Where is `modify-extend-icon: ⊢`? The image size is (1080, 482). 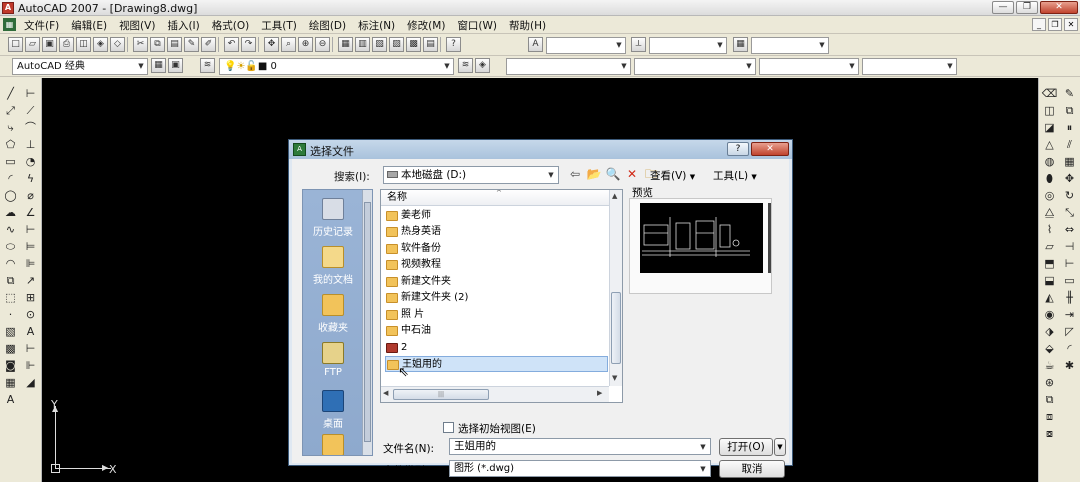 modify-extend-icon: ⊢ is located at coordinates (1069, 263).